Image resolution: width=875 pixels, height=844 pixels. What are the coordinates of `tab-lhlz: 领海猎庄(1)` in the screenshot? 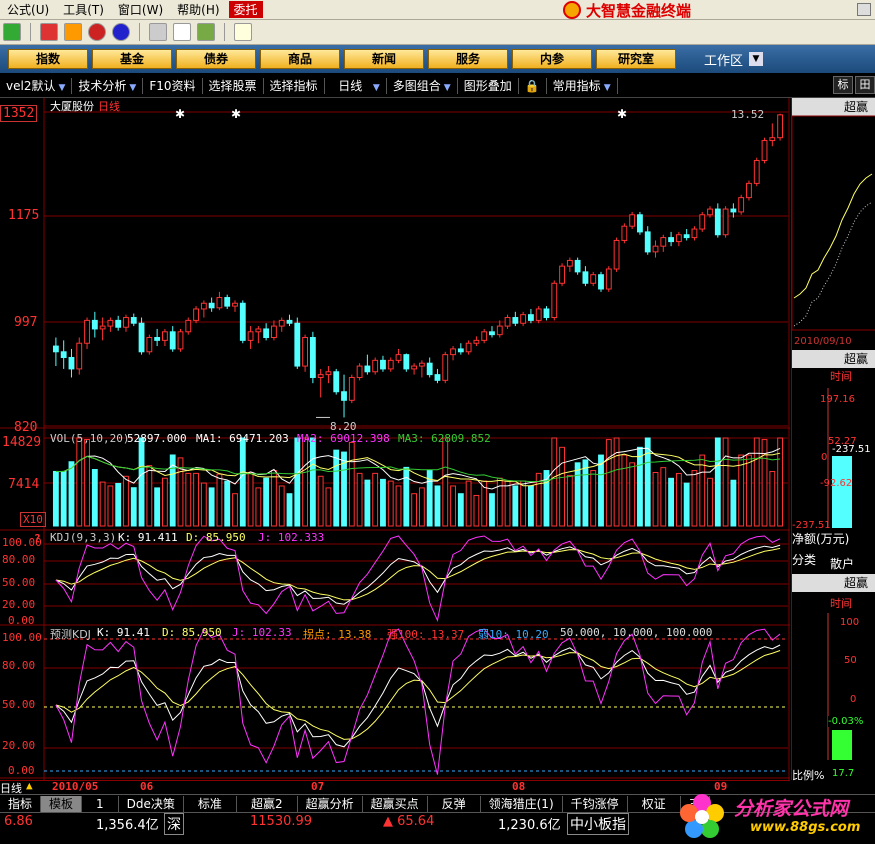 It's located at (522, 803).